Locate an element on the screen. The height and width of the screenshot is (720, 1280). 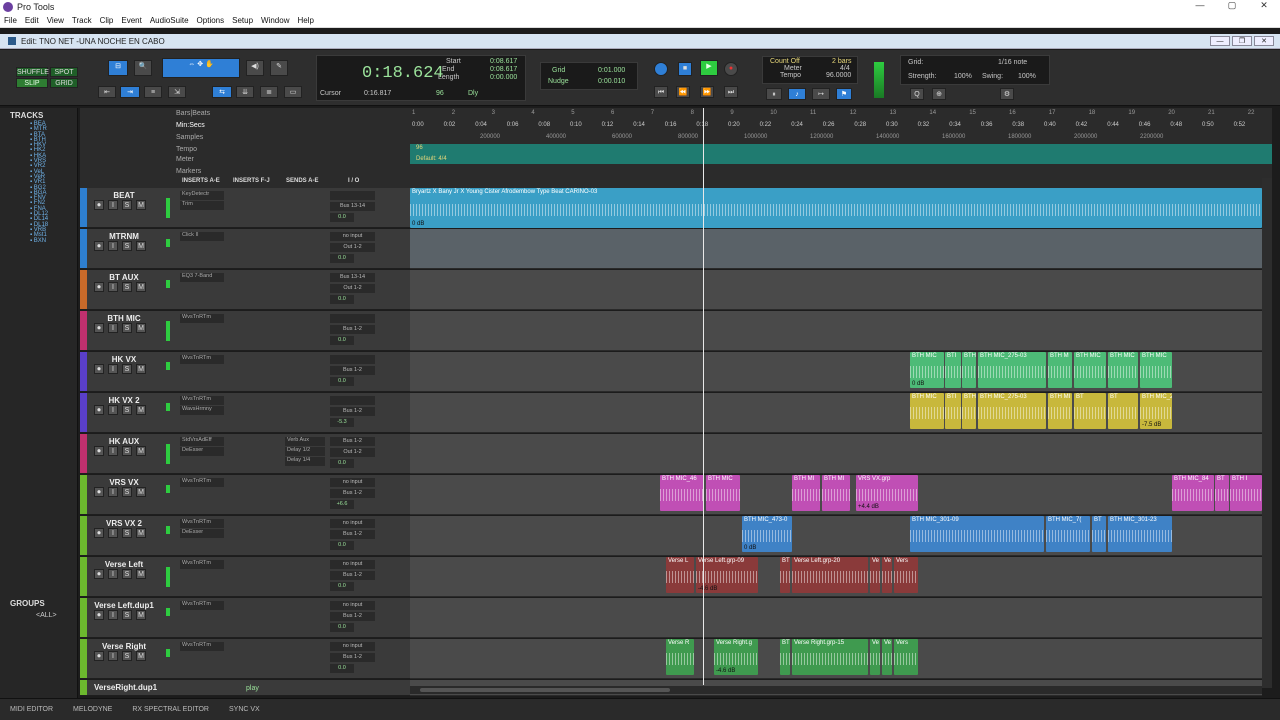
link-track-button: ⇊ is located at coordinates (245, 92).